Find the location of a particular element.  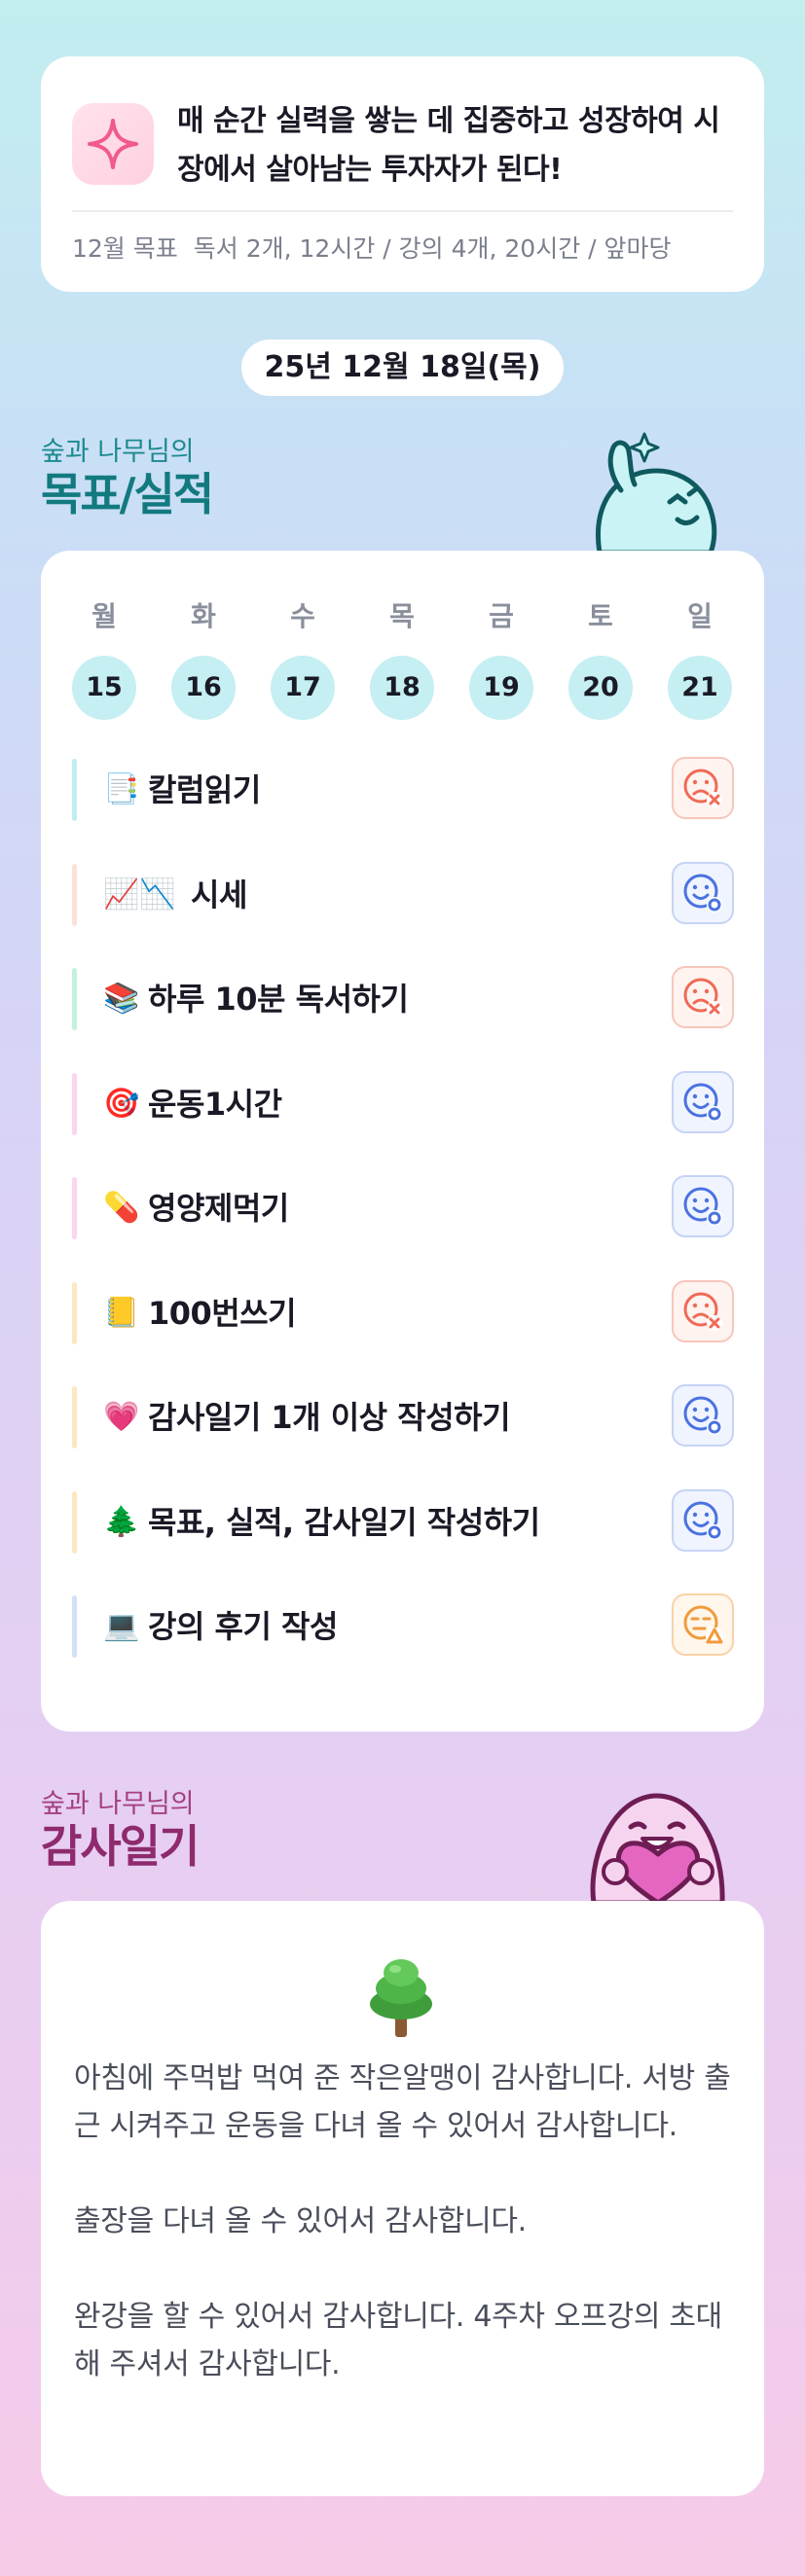

goal-row: 💗 감사일기 1개 이상 작성하기 is located at coordinates (403, 1417).